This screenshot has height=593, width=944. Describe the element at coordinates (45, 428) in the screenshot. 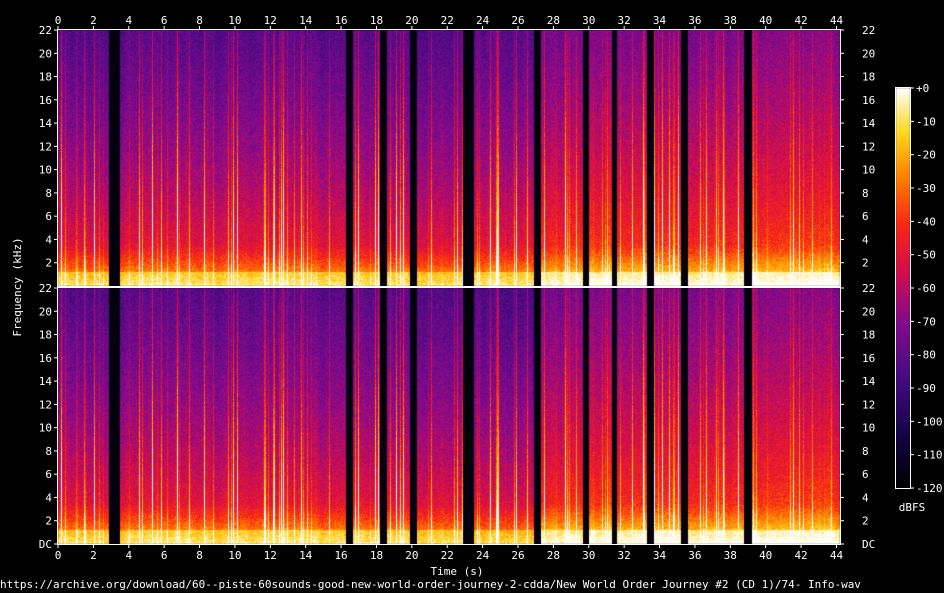

I see `y-tick-label-left: 10` at that location.